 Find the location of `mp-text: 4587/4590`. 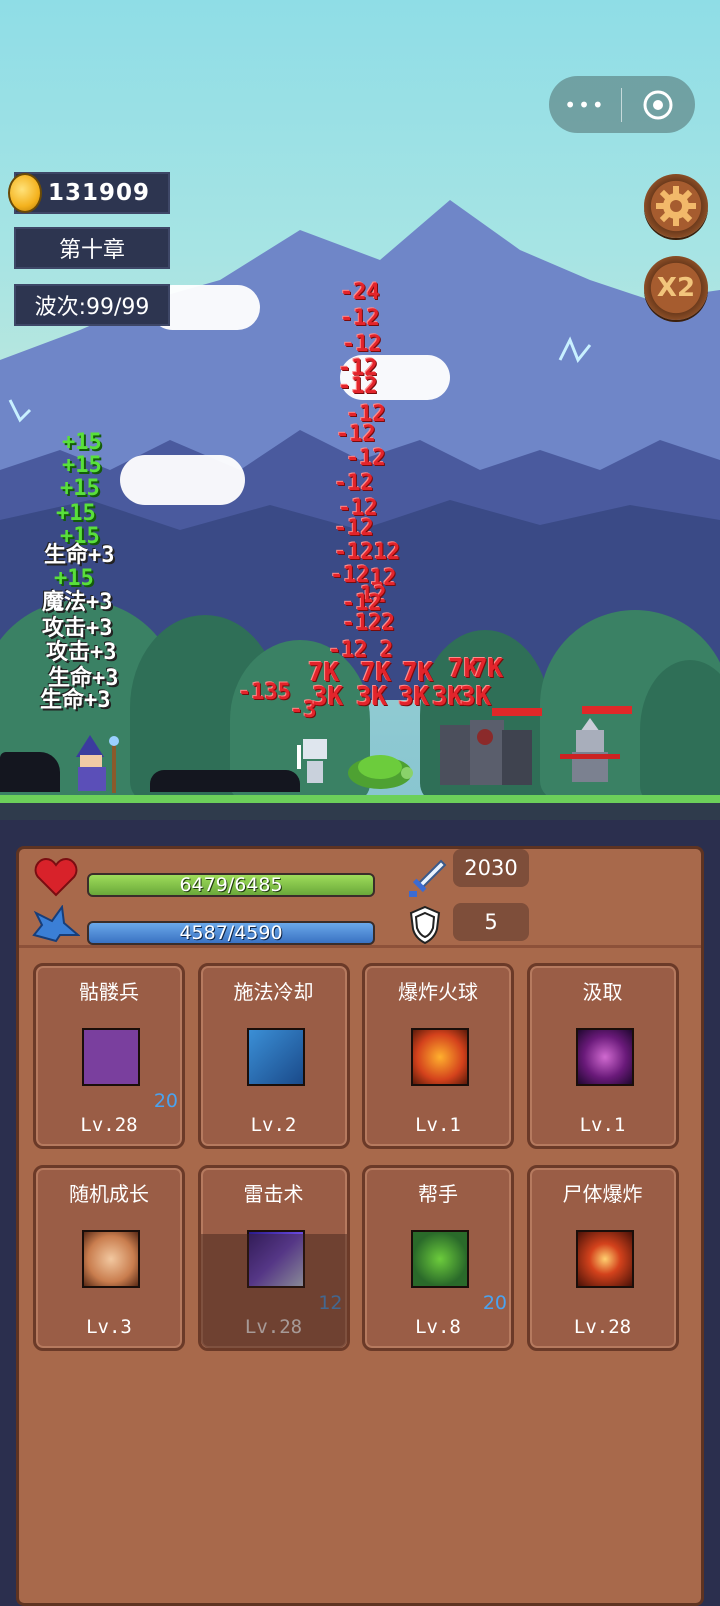

mp-text: 4587/4590 is located at coordinates (231, 933).